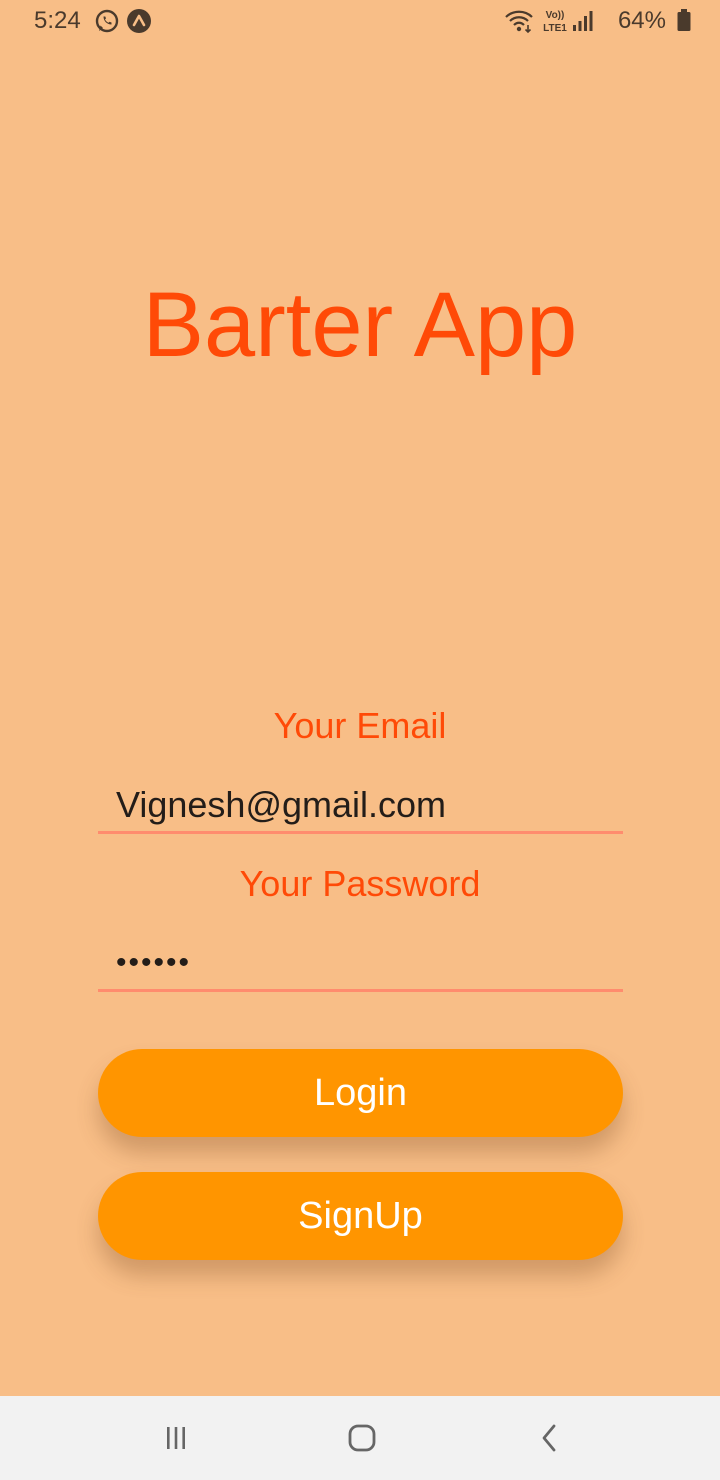 Image resolution: width=720 pixels, height=1480 pixels. I want to click on whatsapp-icon, so click(107, 21).